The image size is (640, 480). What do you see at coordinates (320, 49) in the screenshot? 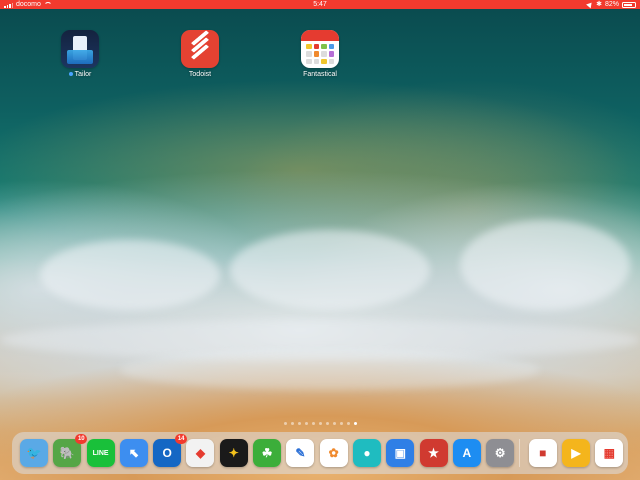
I see `fantastical-icon` at bounding box center [320, 49].